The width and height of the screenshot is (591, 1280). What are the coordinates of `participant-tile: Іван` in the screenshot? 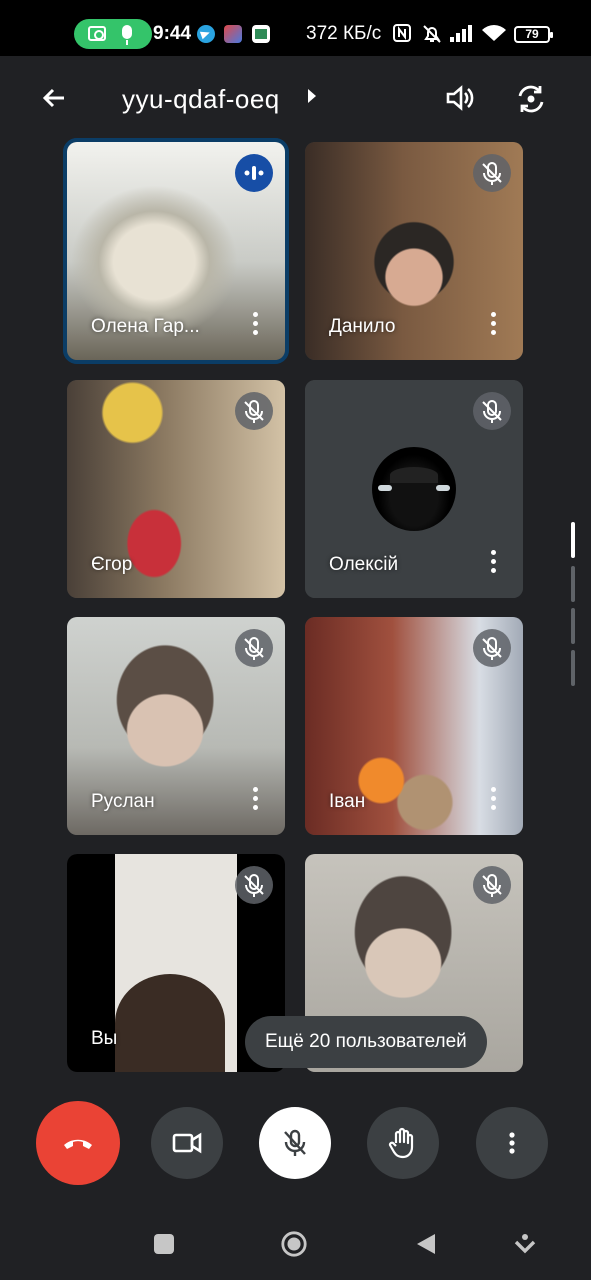 It's located at (414, 726).